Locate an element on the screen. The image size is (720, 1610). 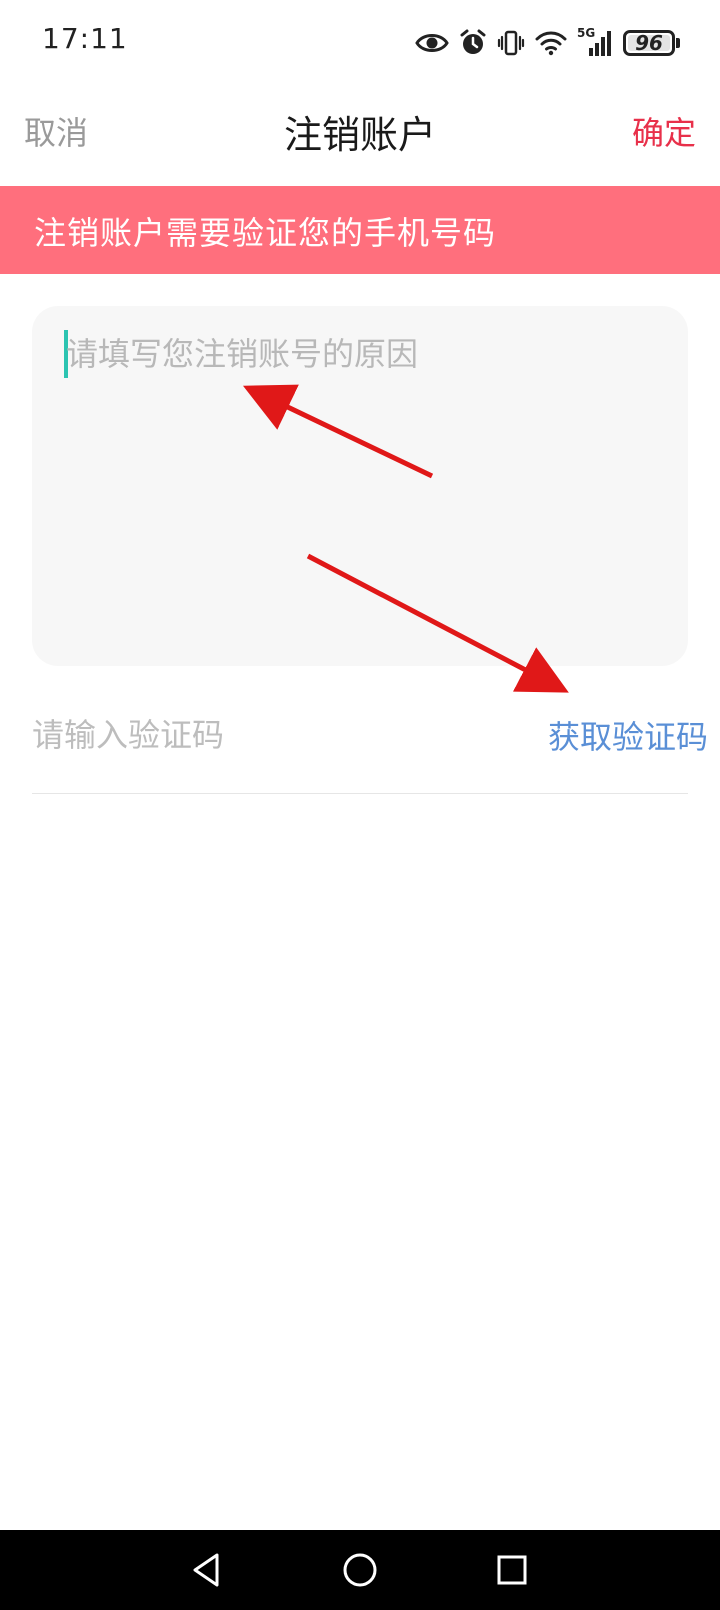
back-icon is located at coordinates (206, 1570).